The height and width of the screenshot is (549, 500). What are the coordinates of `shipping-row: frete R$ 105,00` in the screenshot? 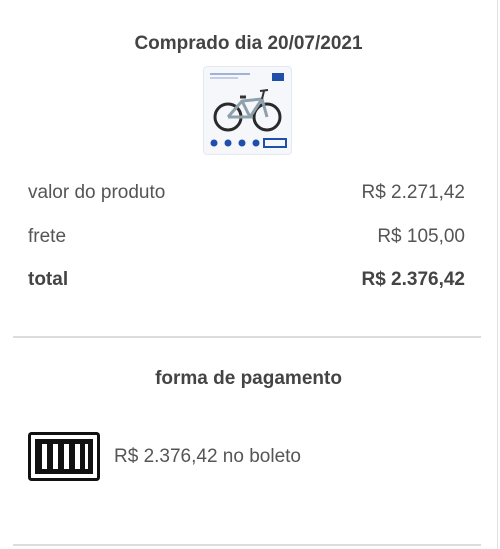 It's located at (246, 237).